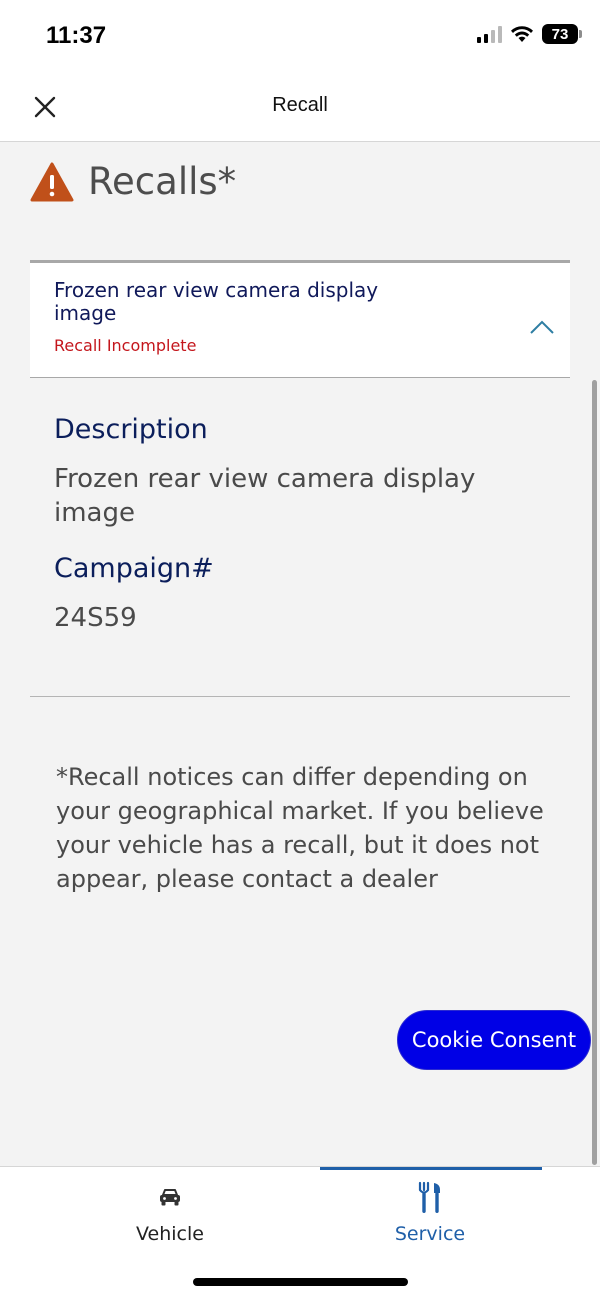  I want to click on recall-item-name: Frozen rear view camera display image, so click(216, 301).